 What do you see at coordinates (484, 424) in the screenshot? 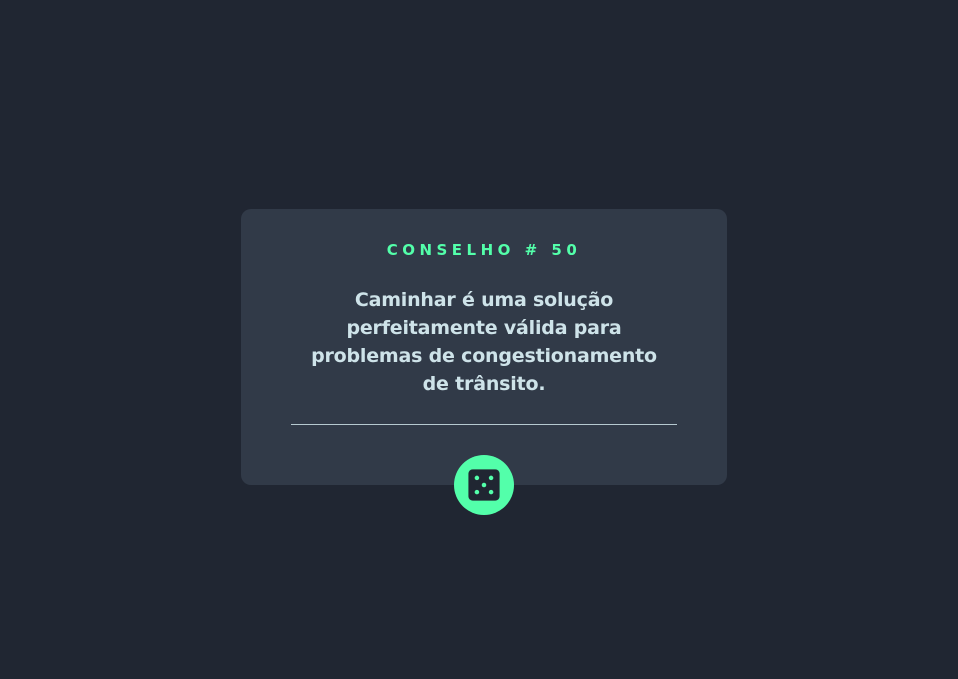
I see `divider` at bounding box center [484, 424].